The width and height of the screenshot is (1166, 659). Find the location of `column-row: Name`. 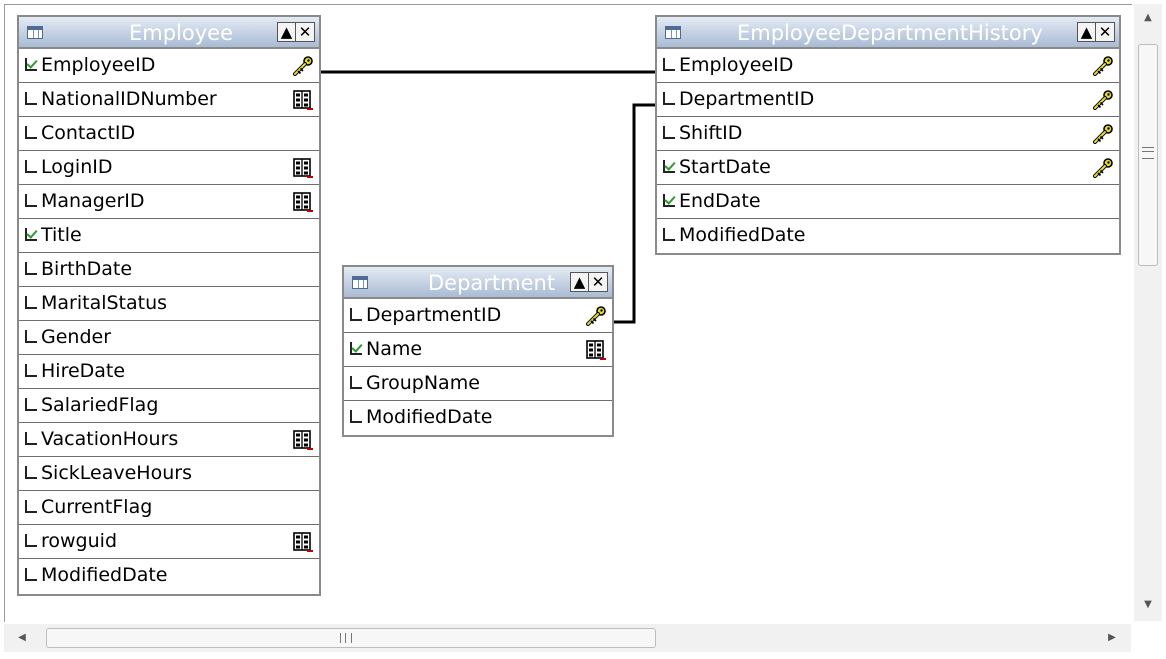

column-row: Name is located at coordinates (478, 350).